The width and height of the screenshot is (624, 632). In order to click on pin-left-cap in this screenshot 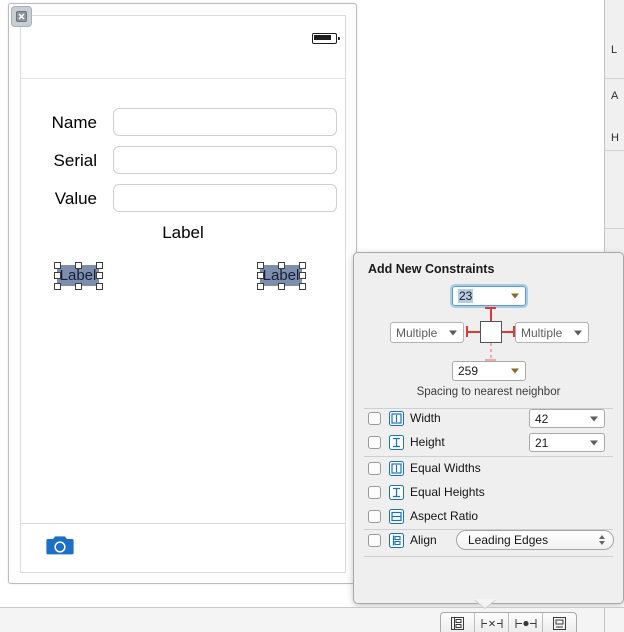, I will do `click(467, 331)`.